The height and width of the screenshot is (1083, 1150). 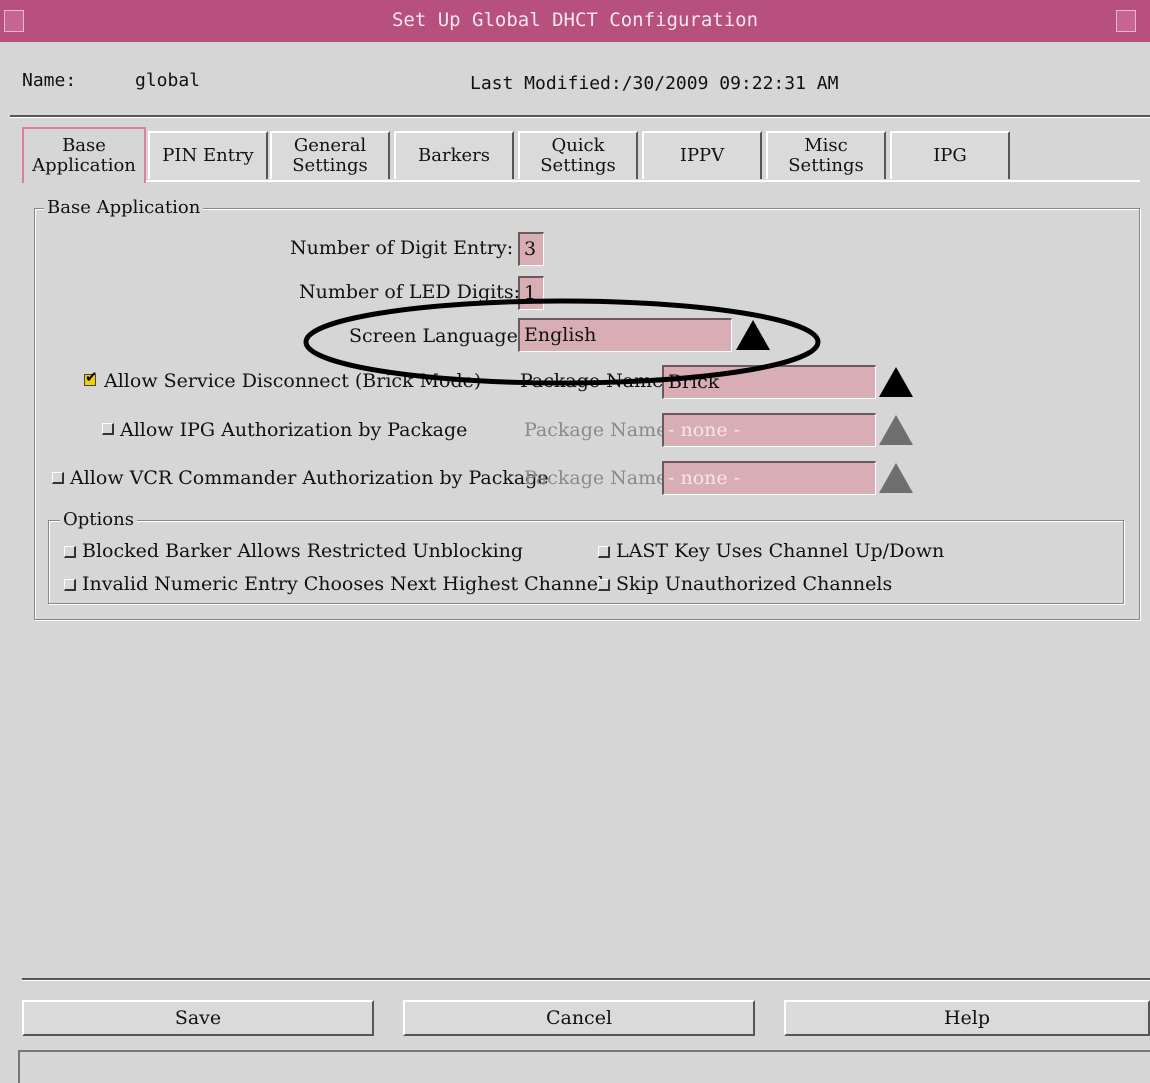 What do you see at coordinates (579, 1018) in the screenshot?
I see `cancel-button: Cancel` at bounding box center [579, 1018].